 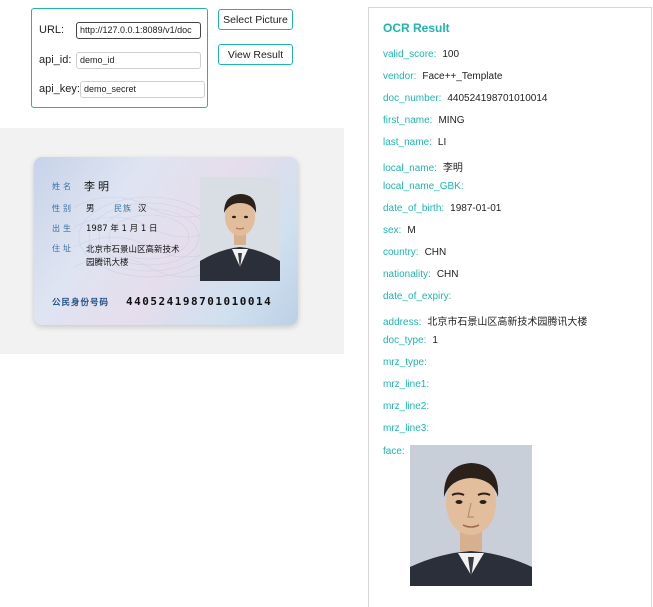 I want to click on result-key: sex:, so click(x=392, y=230).